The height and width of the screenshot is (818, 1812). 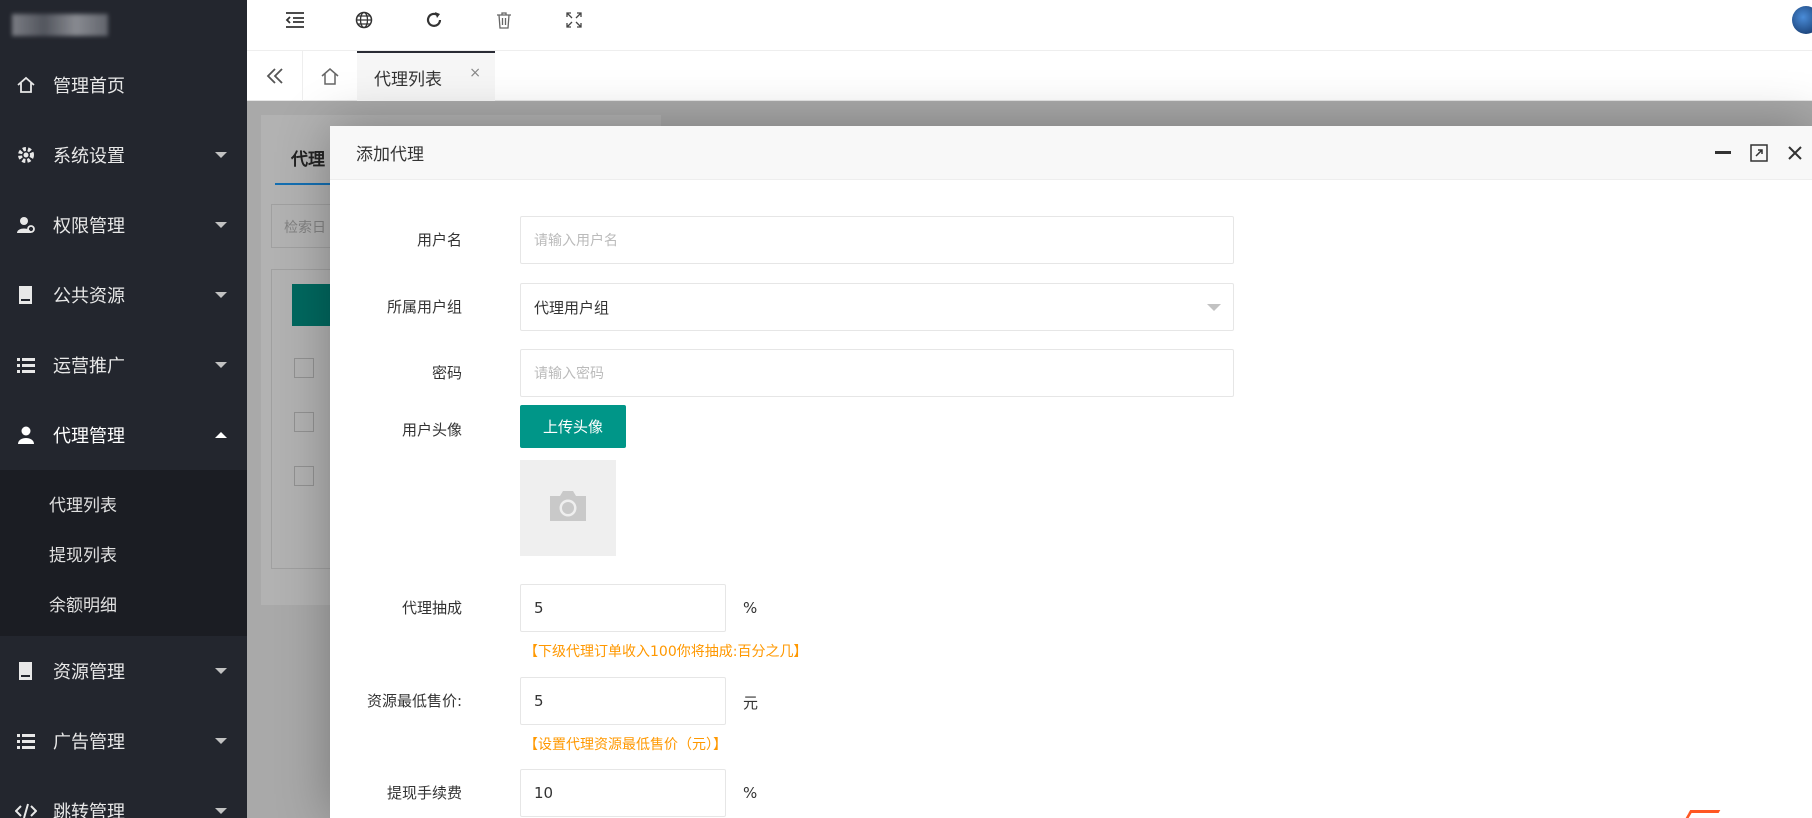 I want to click on upload-avatar-button: 上传头像, so click(x=573, y=426).